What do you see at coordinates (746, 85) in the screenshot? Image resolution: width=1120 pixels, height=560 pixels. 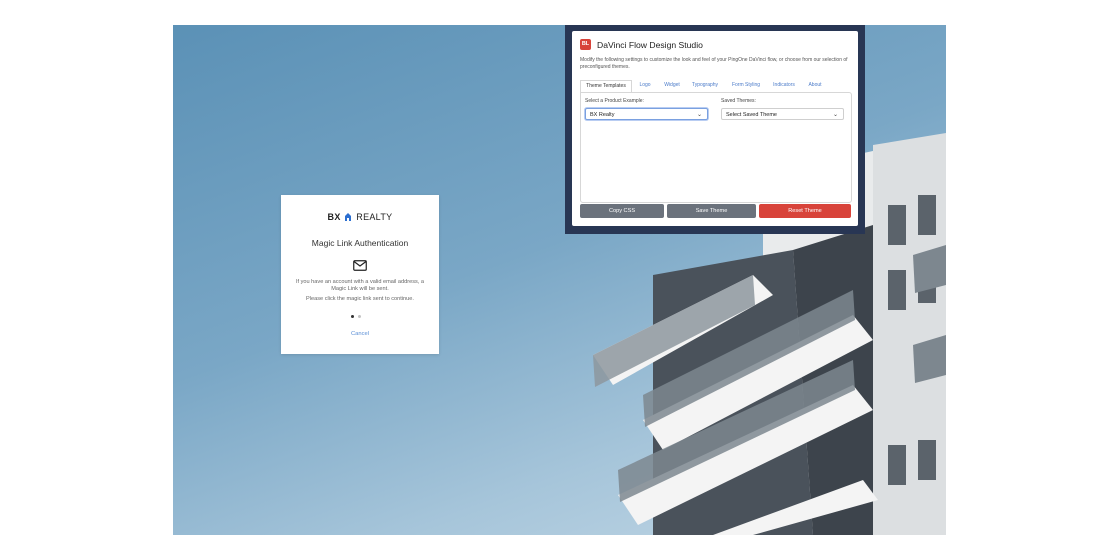 I see `tab-form-styling: Form Styling` at bounding box center [746, 85].